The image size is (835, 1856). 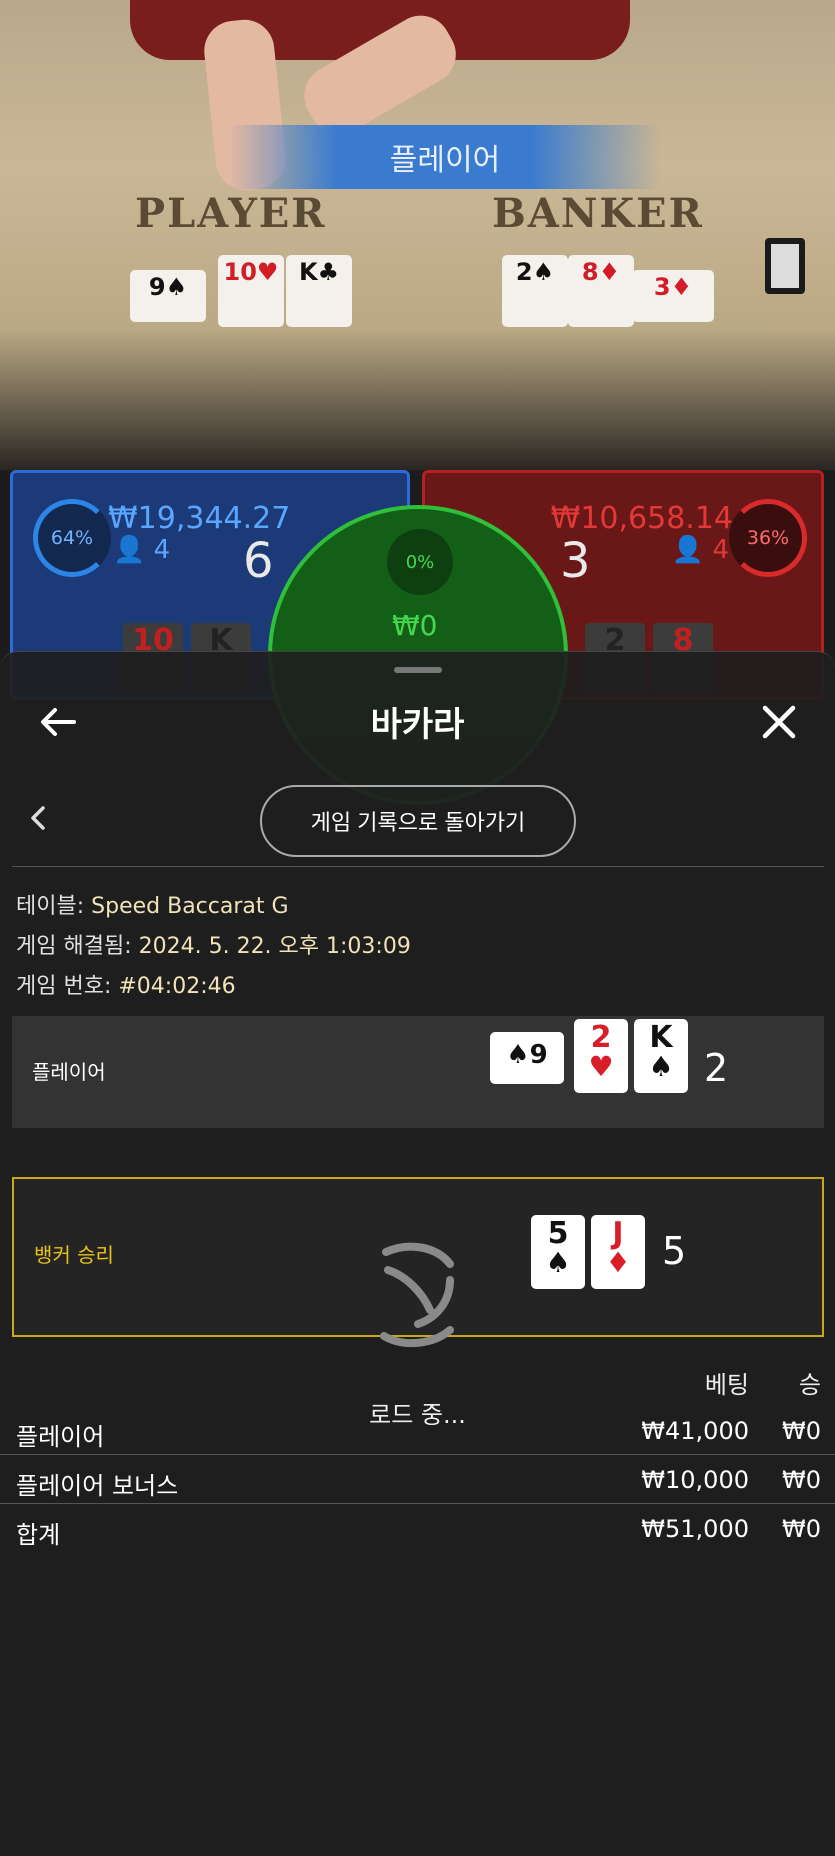 I want to click on banker-total-amount: ₩10,658.14, so click(x=641, y=518).